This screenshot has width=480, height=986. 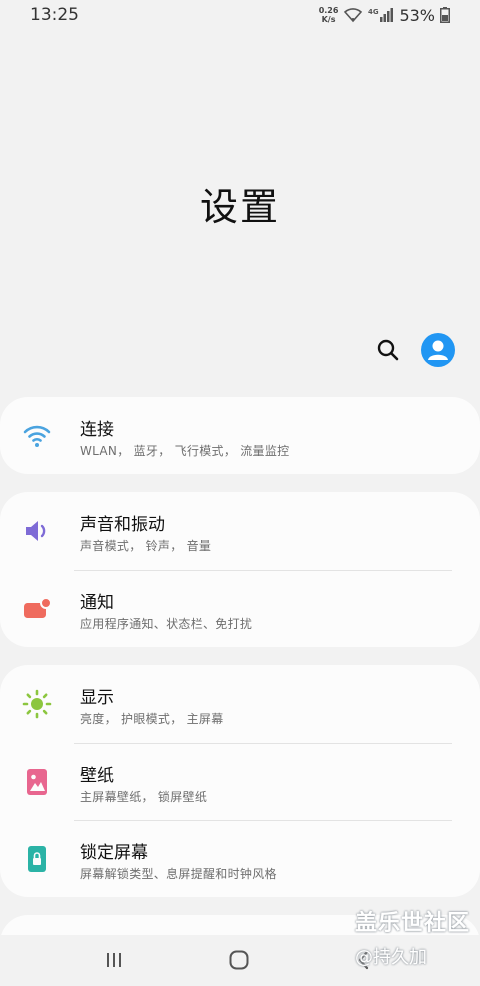 I want to click on search-button, so click(x=388, y=350).